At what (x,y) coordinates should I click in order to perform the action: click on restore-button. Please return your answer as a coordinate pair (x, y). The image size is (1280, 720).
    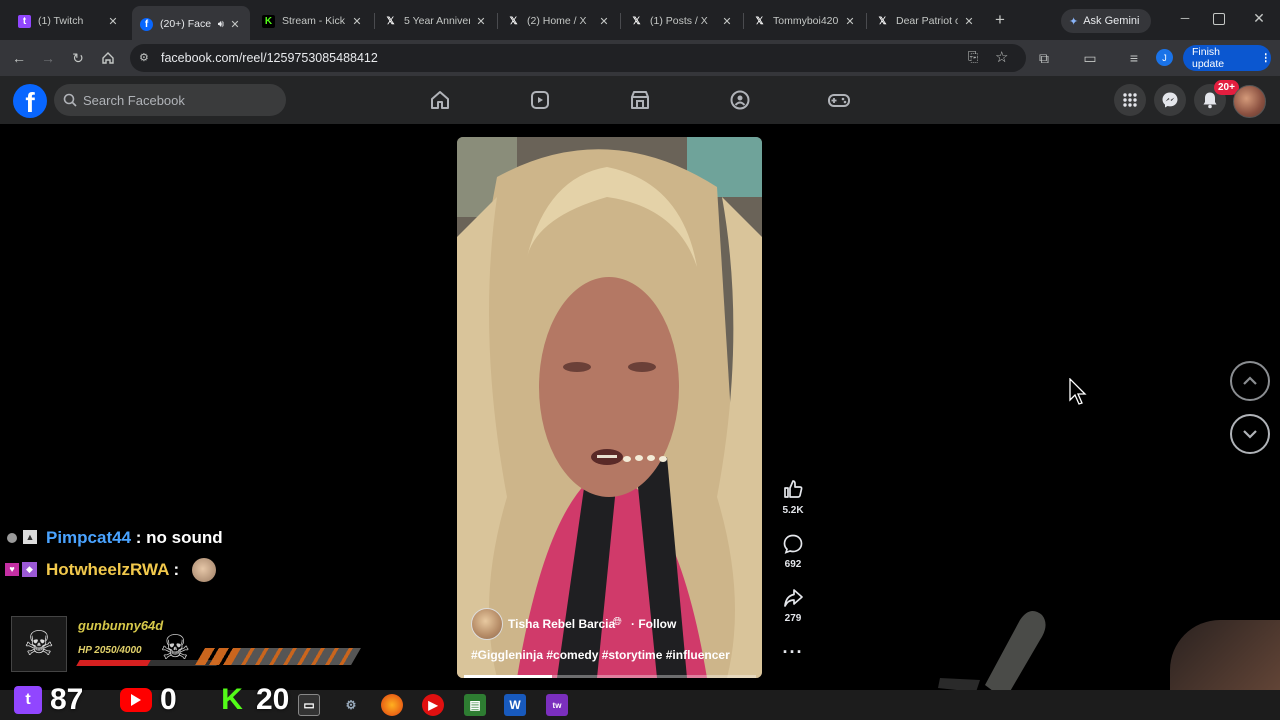
    Looking at the image, I should click on (1219, 19).